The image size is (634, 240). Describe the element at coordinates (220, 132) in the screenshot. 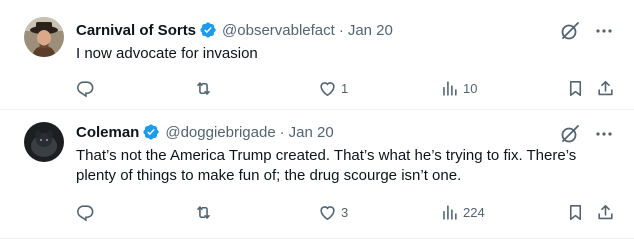

I see `author-handle: @doggiebrigade` at that location.